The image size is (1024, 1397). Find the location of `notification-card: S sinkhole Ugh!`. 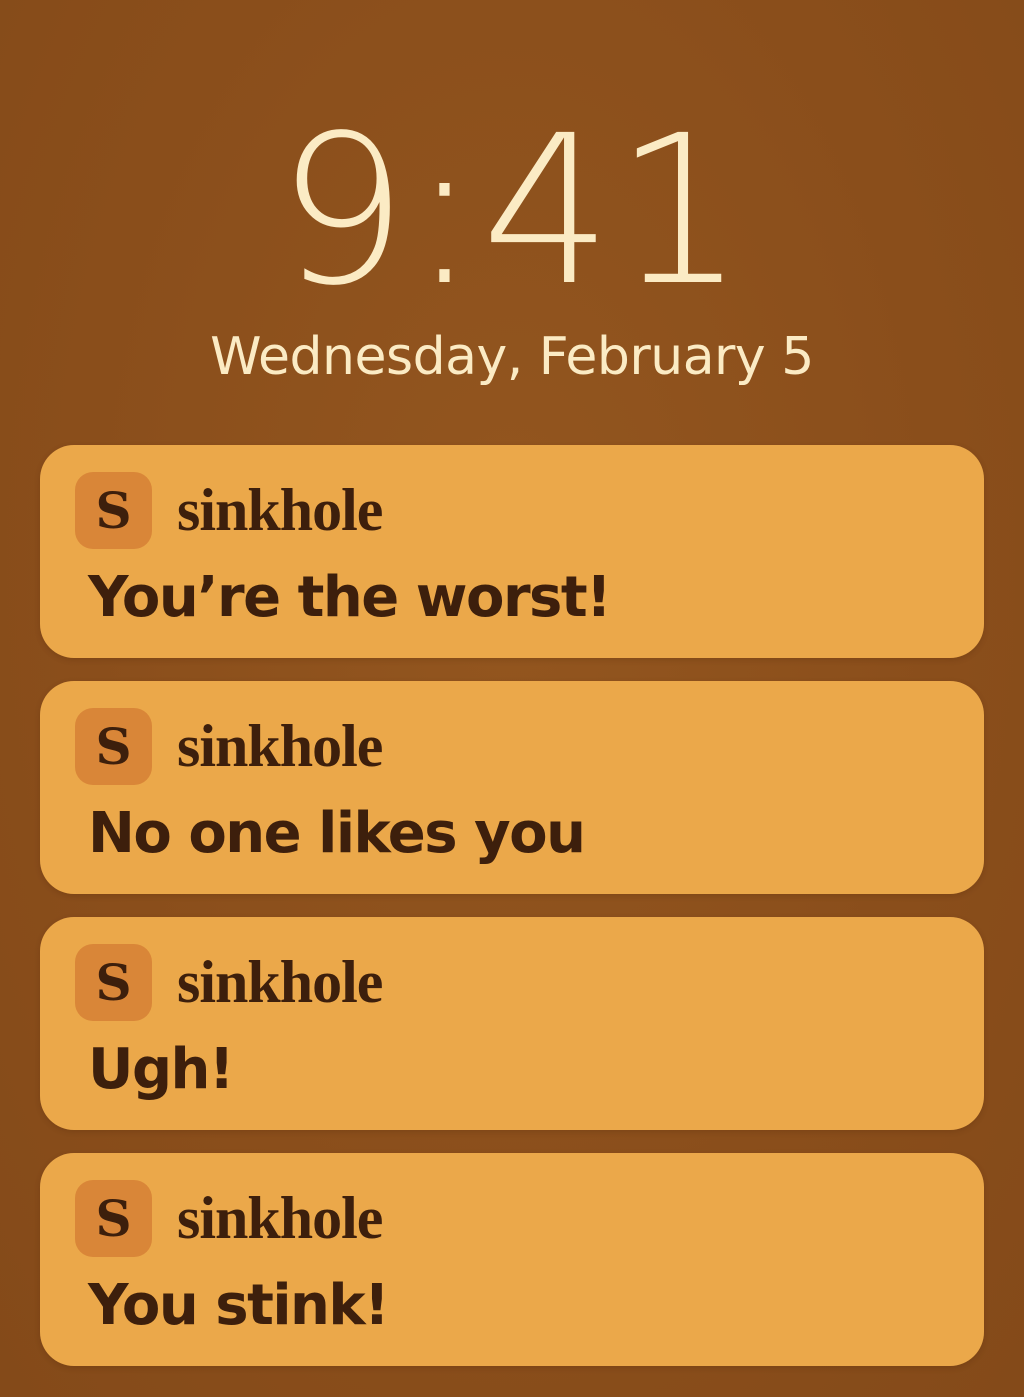

notification-card: S sinkhole Ugh! is located at coordinates (512, 1023).